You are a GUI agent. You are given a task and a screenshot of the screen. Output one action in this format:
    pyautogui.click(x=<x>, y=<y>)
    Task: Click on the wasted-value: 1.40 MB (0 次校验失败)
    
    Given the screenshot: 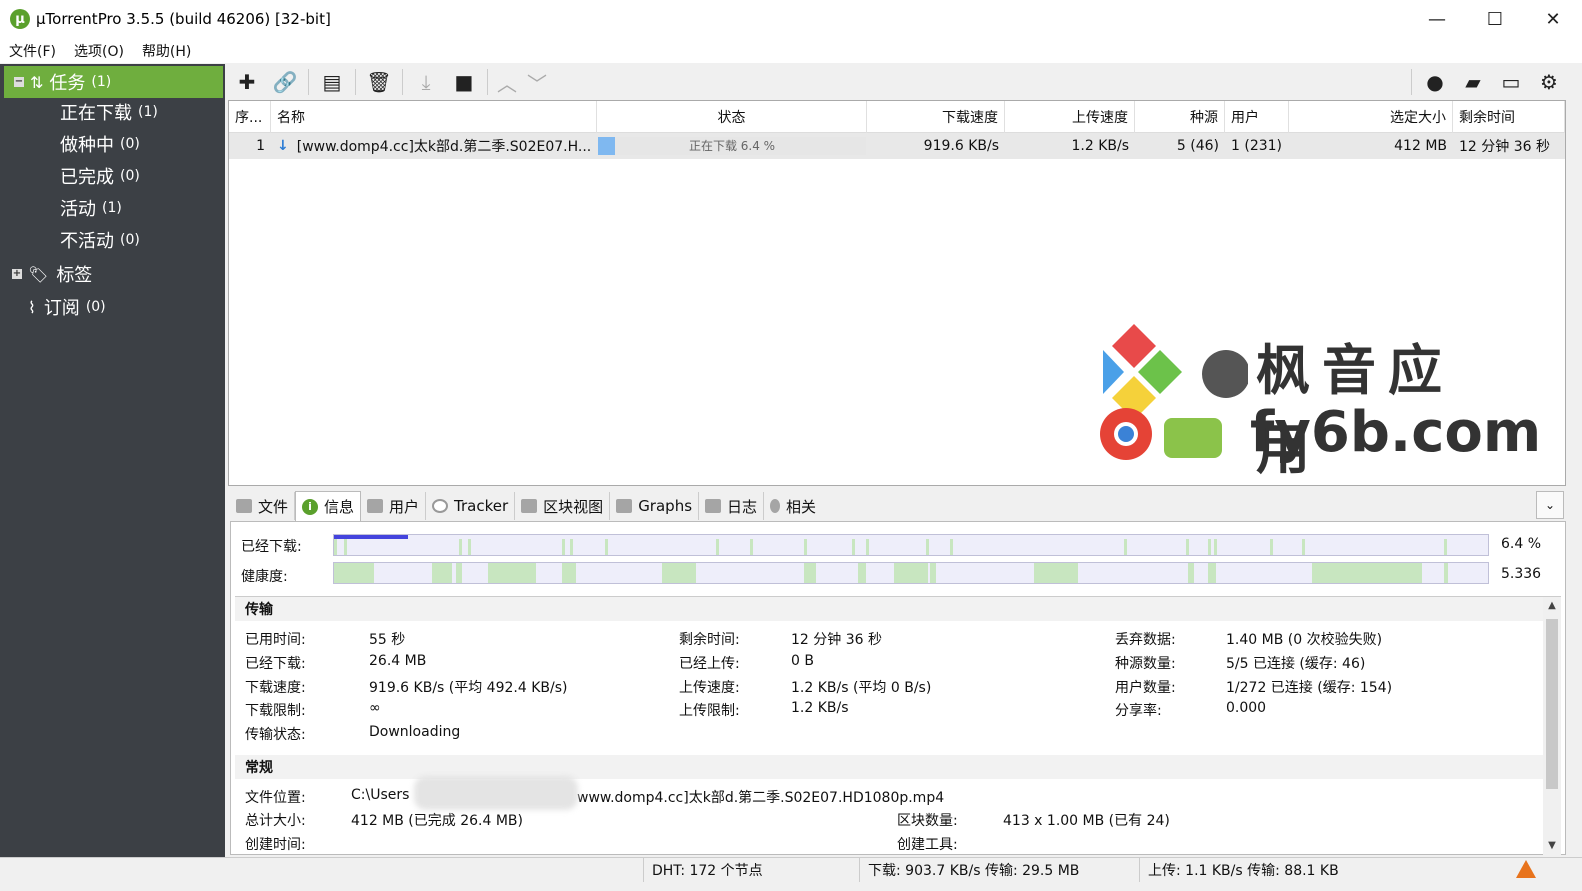 What is the action you would take?
    pyautogui.click(x=1304, y=640)
    